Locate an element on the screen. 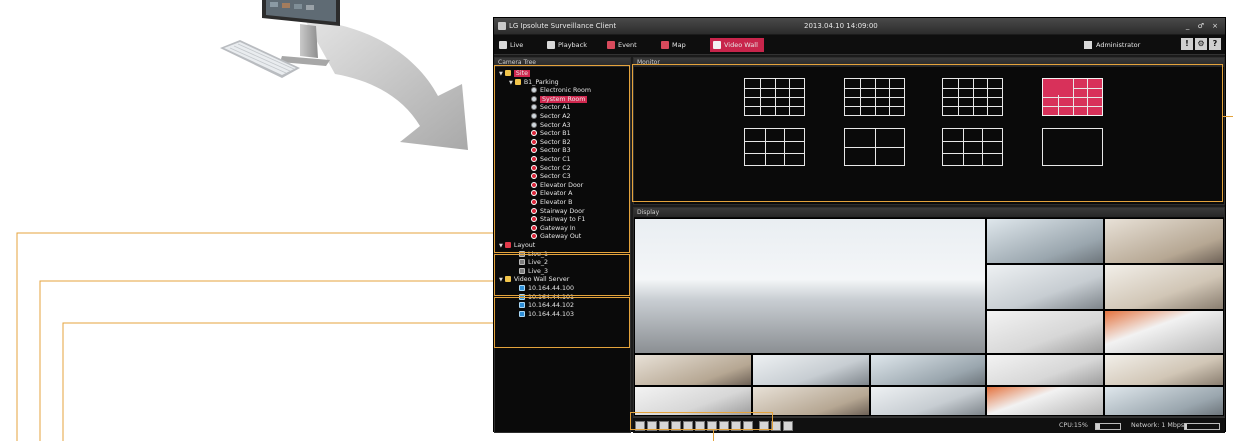 The image size is (1233, 441). tab-label: Live is located at coordinates (517, 45).